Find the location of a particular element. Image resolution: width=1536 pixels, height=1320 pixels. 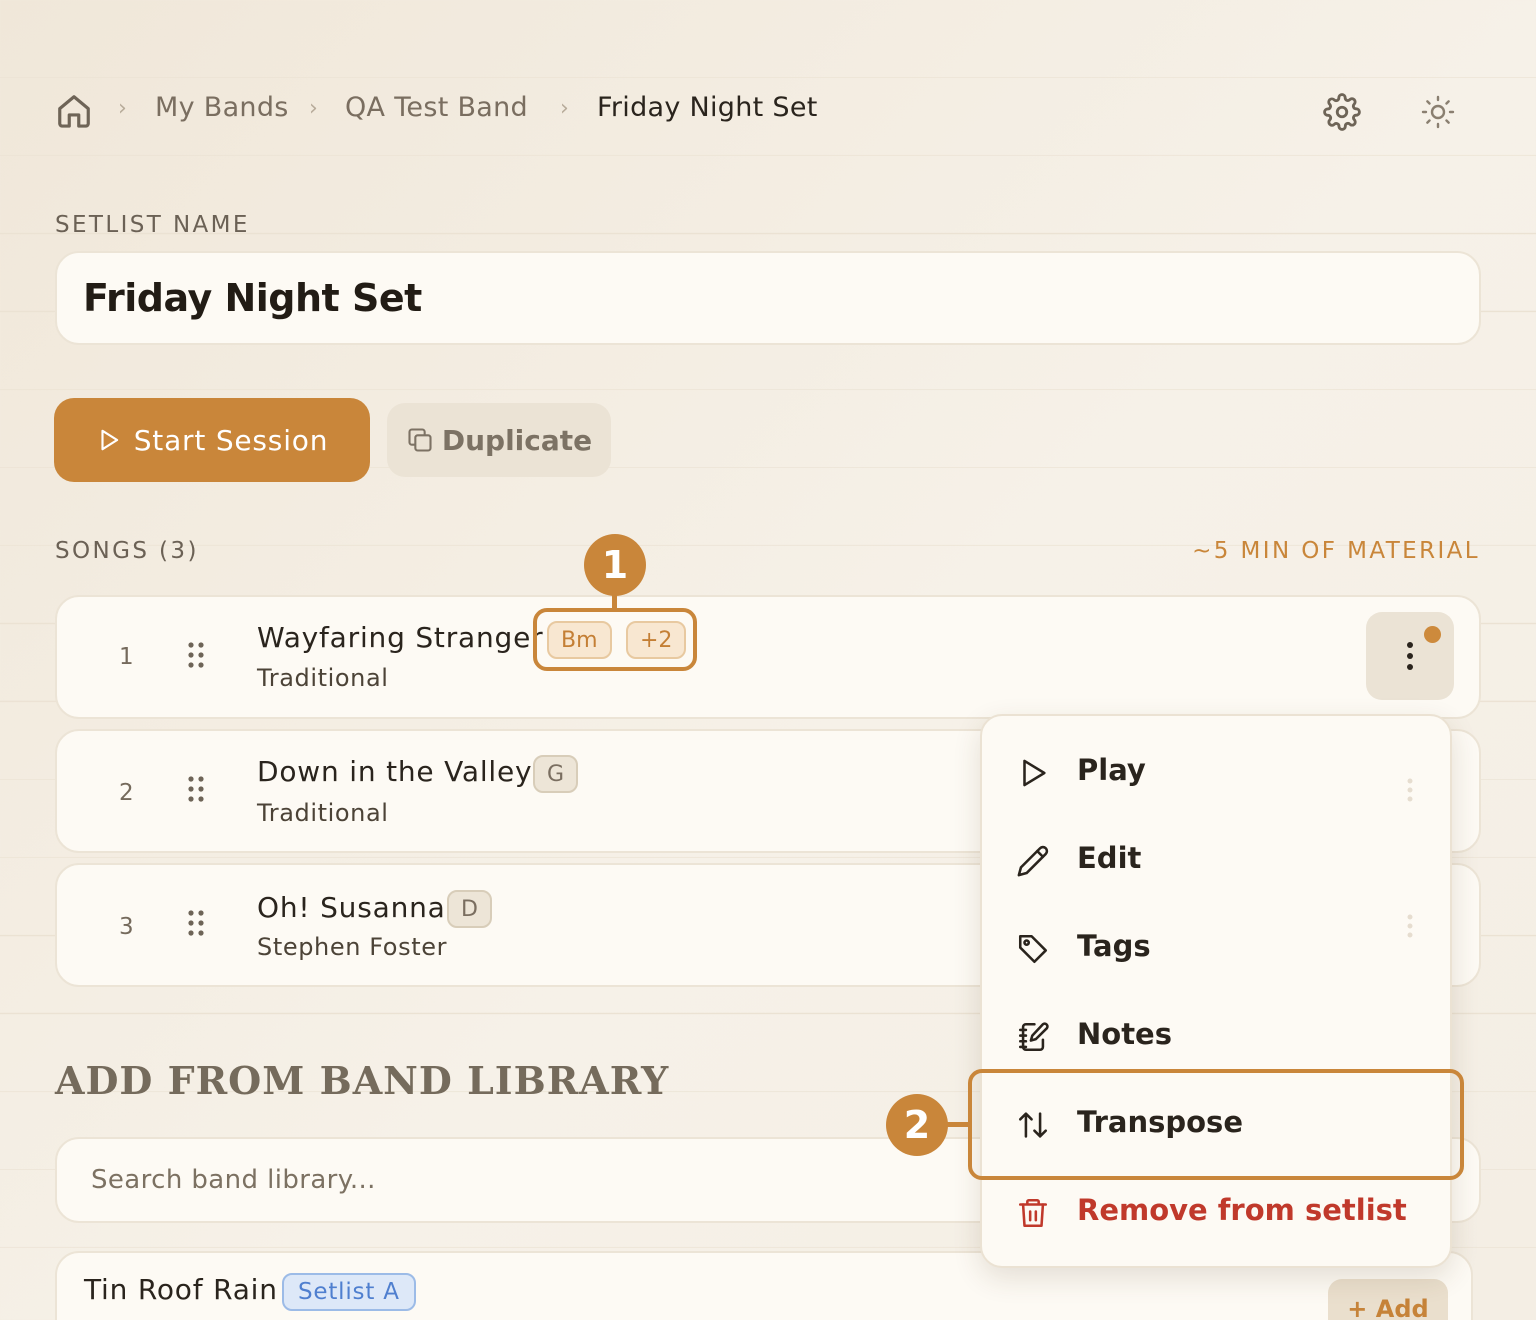

start-session-button: Start Session is located at coordinates (212, 440).